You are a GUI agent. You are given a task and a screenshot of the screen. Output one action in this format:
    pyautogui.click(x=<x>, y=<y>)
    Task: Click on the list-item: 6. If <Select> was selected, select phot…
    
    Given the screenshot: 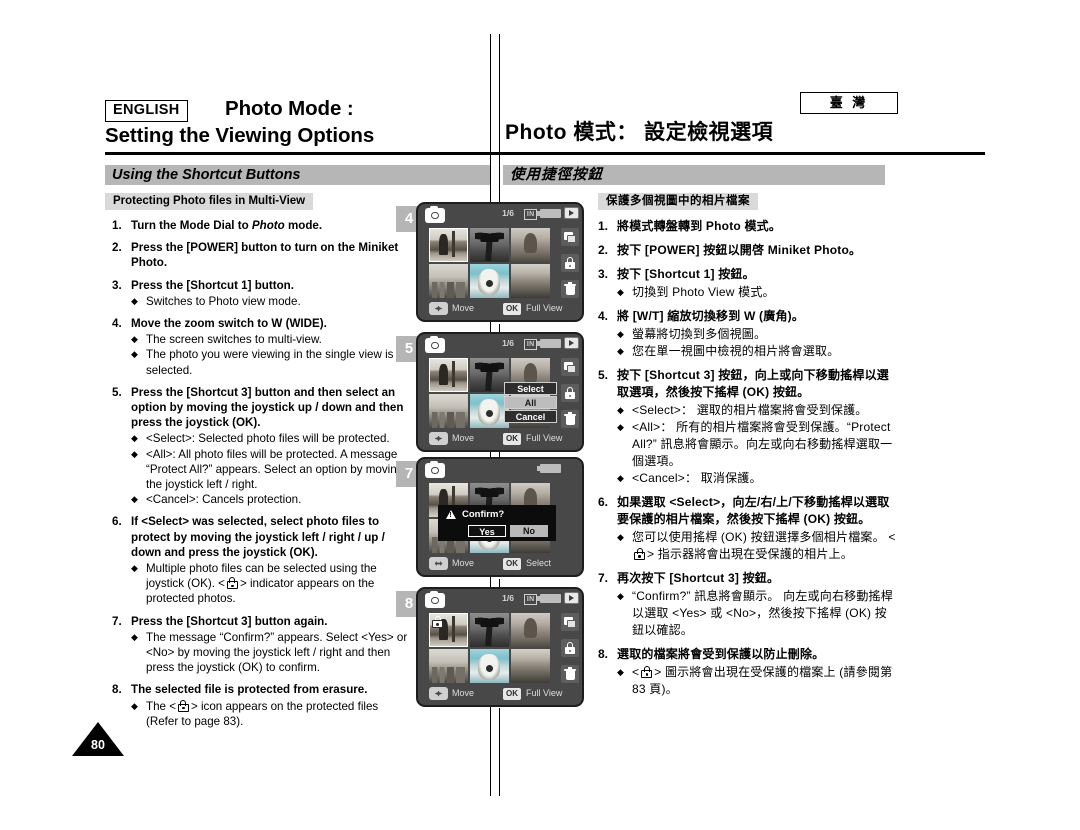 What is the action you would take?
    pyautogui.click(x=262, y=560)
    